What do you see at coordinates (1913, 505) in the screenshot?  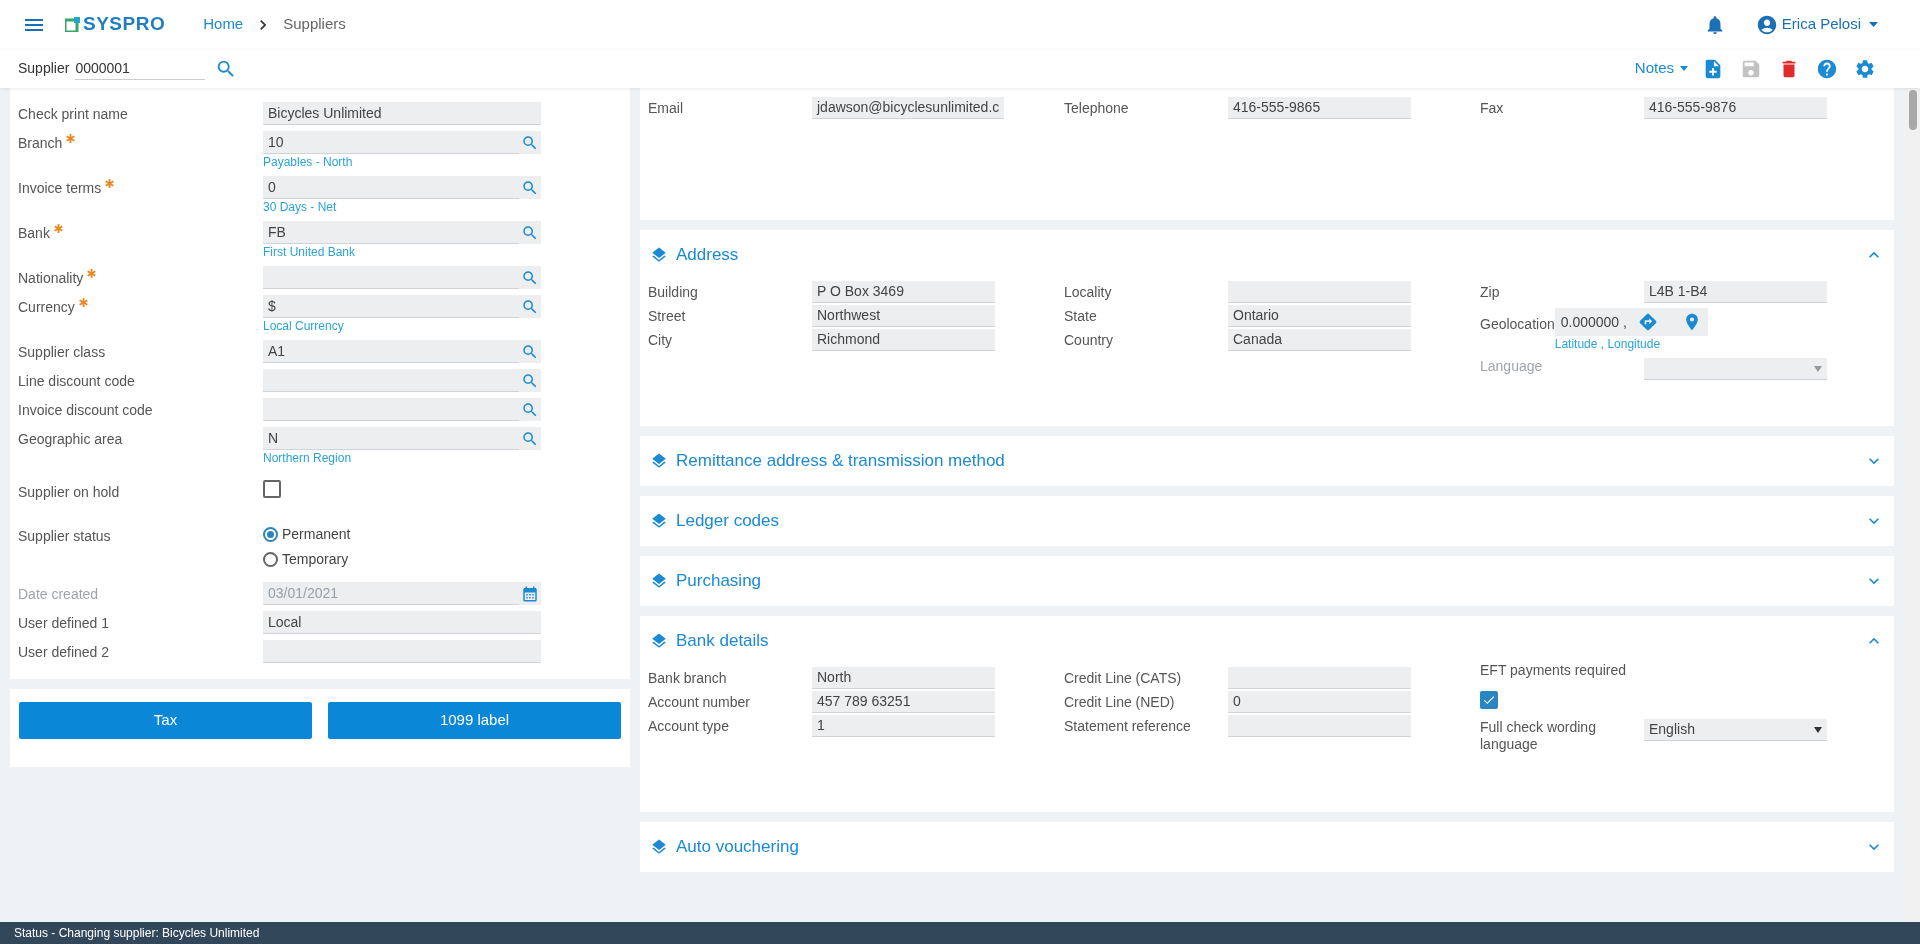 I see `scrollbar` at bounding box center [1913, 505].